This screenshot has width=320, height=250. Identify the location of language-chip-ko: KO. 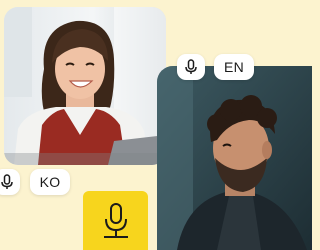
(50, 182).